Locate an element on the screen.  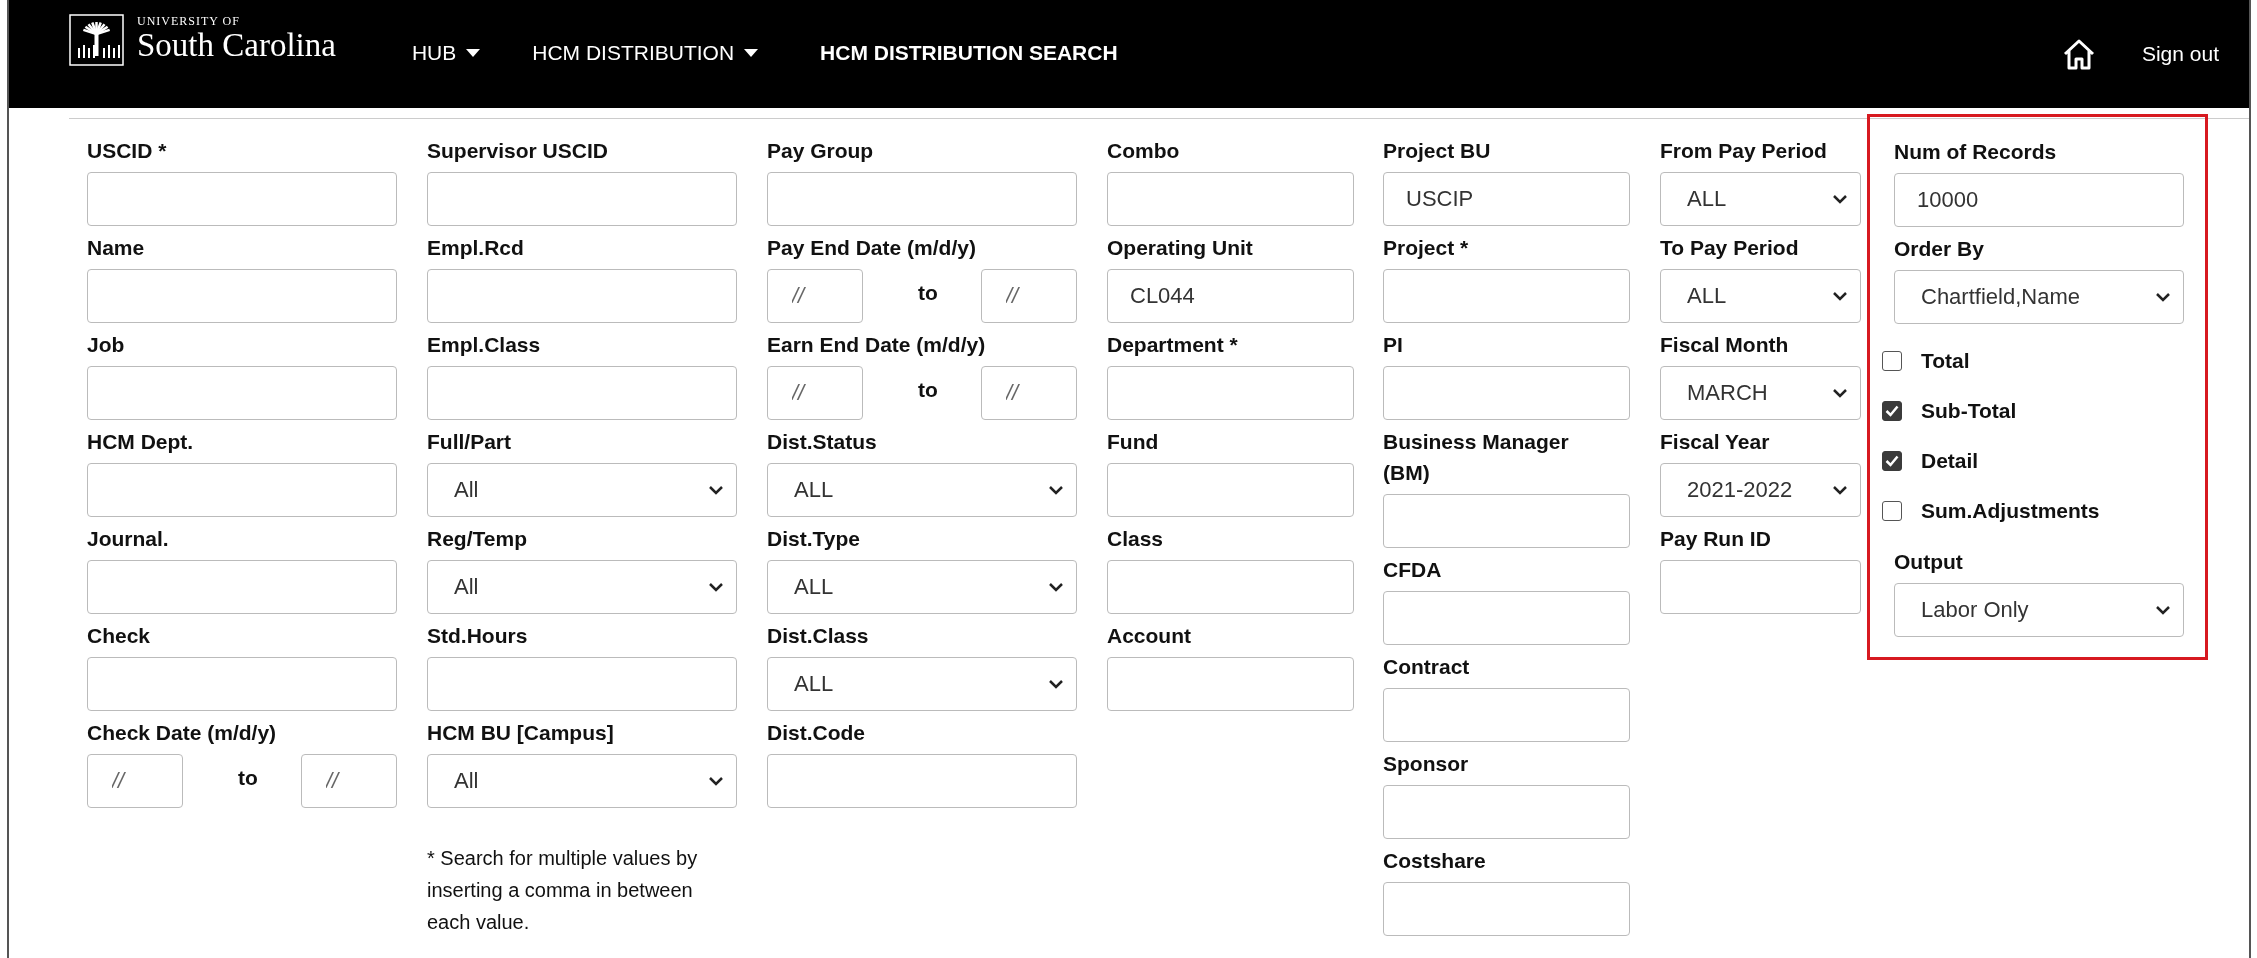
checkbox-label: Sub-Total is located at coordinates (1969, 411).